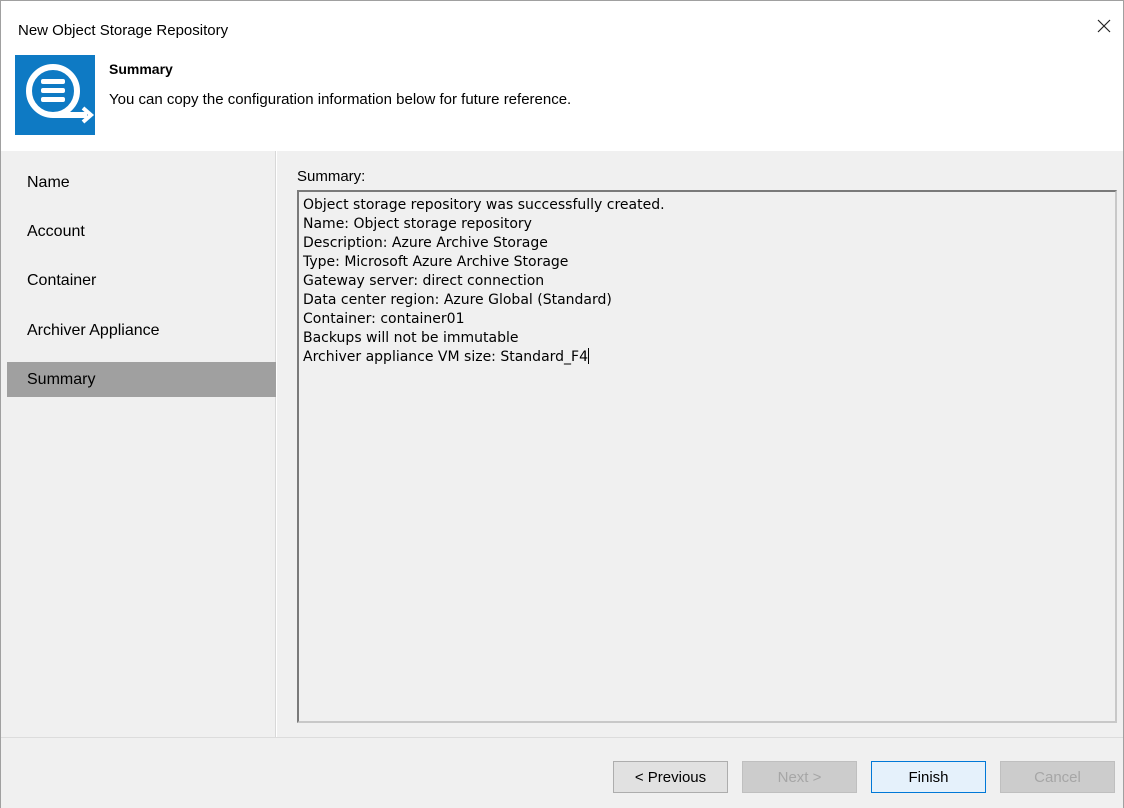 This screenshot has height=808, width=1124. Describe the element at coordinates (417, 224) in the screenshot. I see `summary-line: Name: Object storage repository` at that location.